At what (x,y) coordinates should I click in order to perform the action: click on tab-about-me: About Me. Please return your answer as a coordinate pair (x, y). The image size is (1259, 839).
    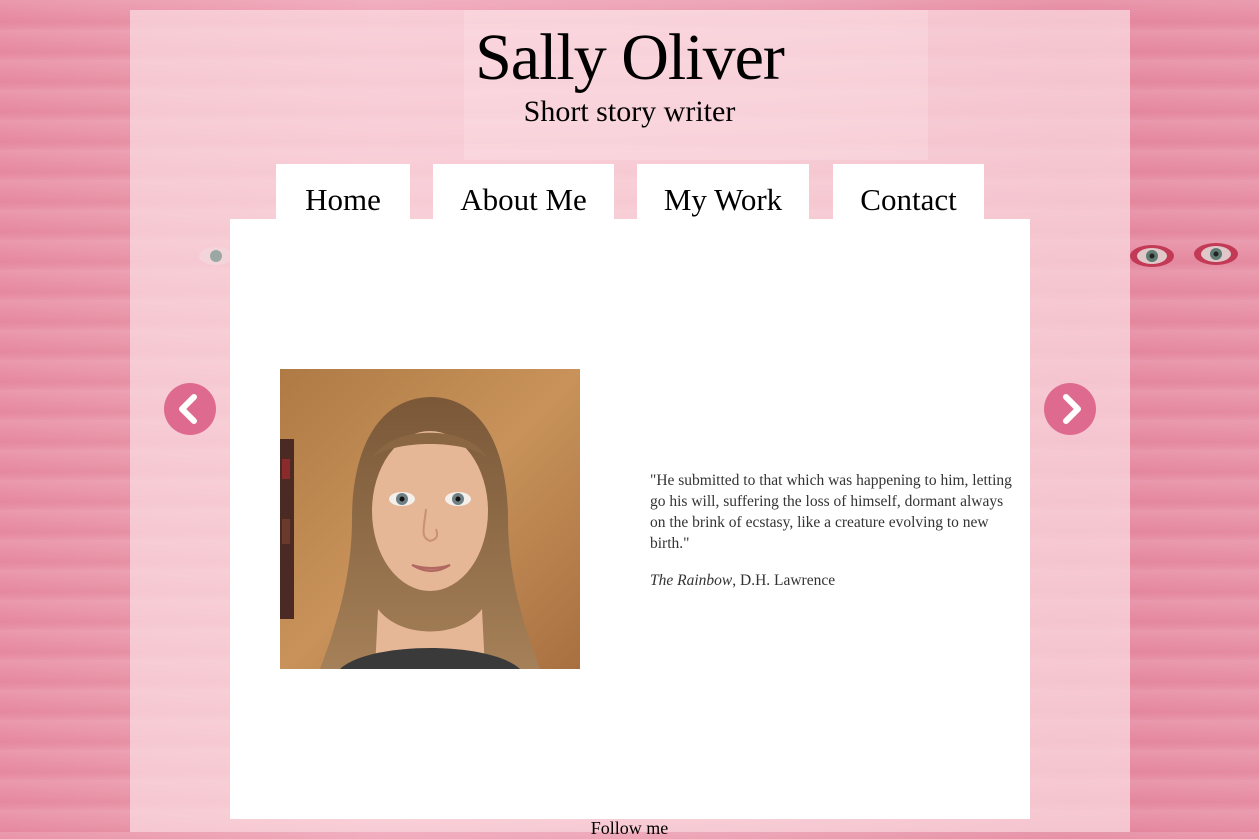
    Looking at the image, I should click on (523, 192).